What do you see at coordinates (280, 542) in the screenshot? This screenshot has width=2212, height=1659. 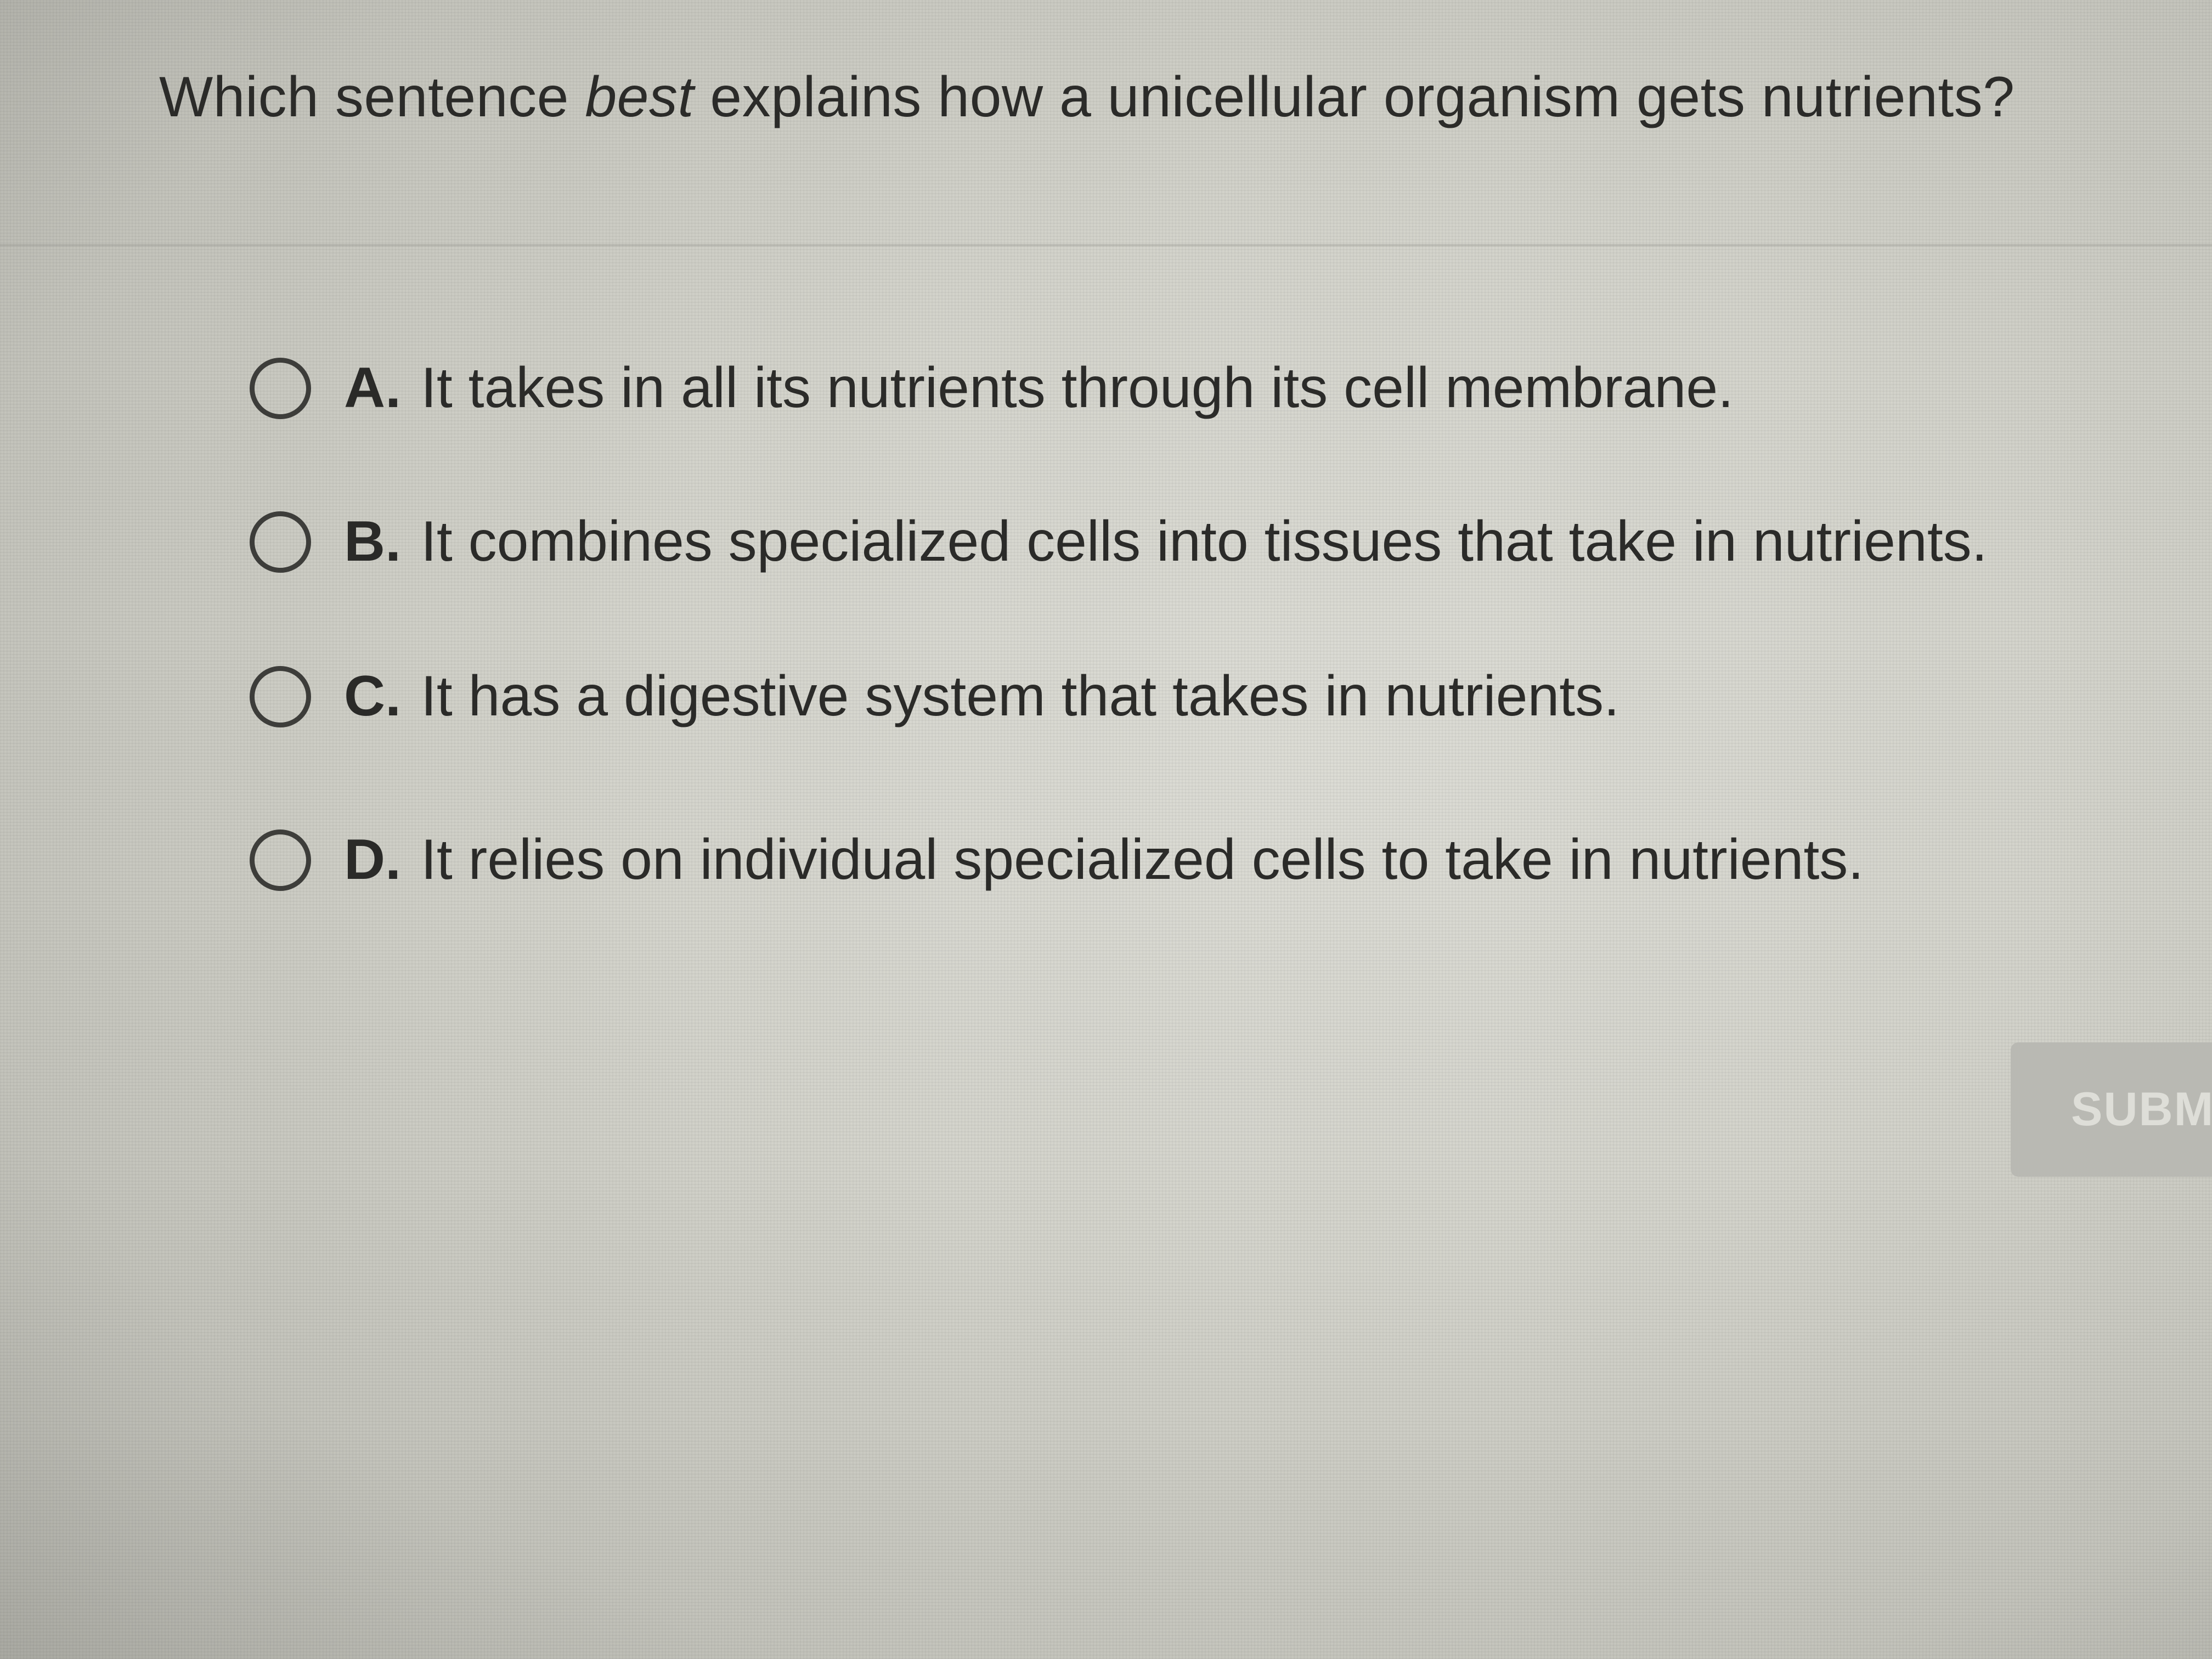 I see `radio-button-b` at bounding box center [280, 542].